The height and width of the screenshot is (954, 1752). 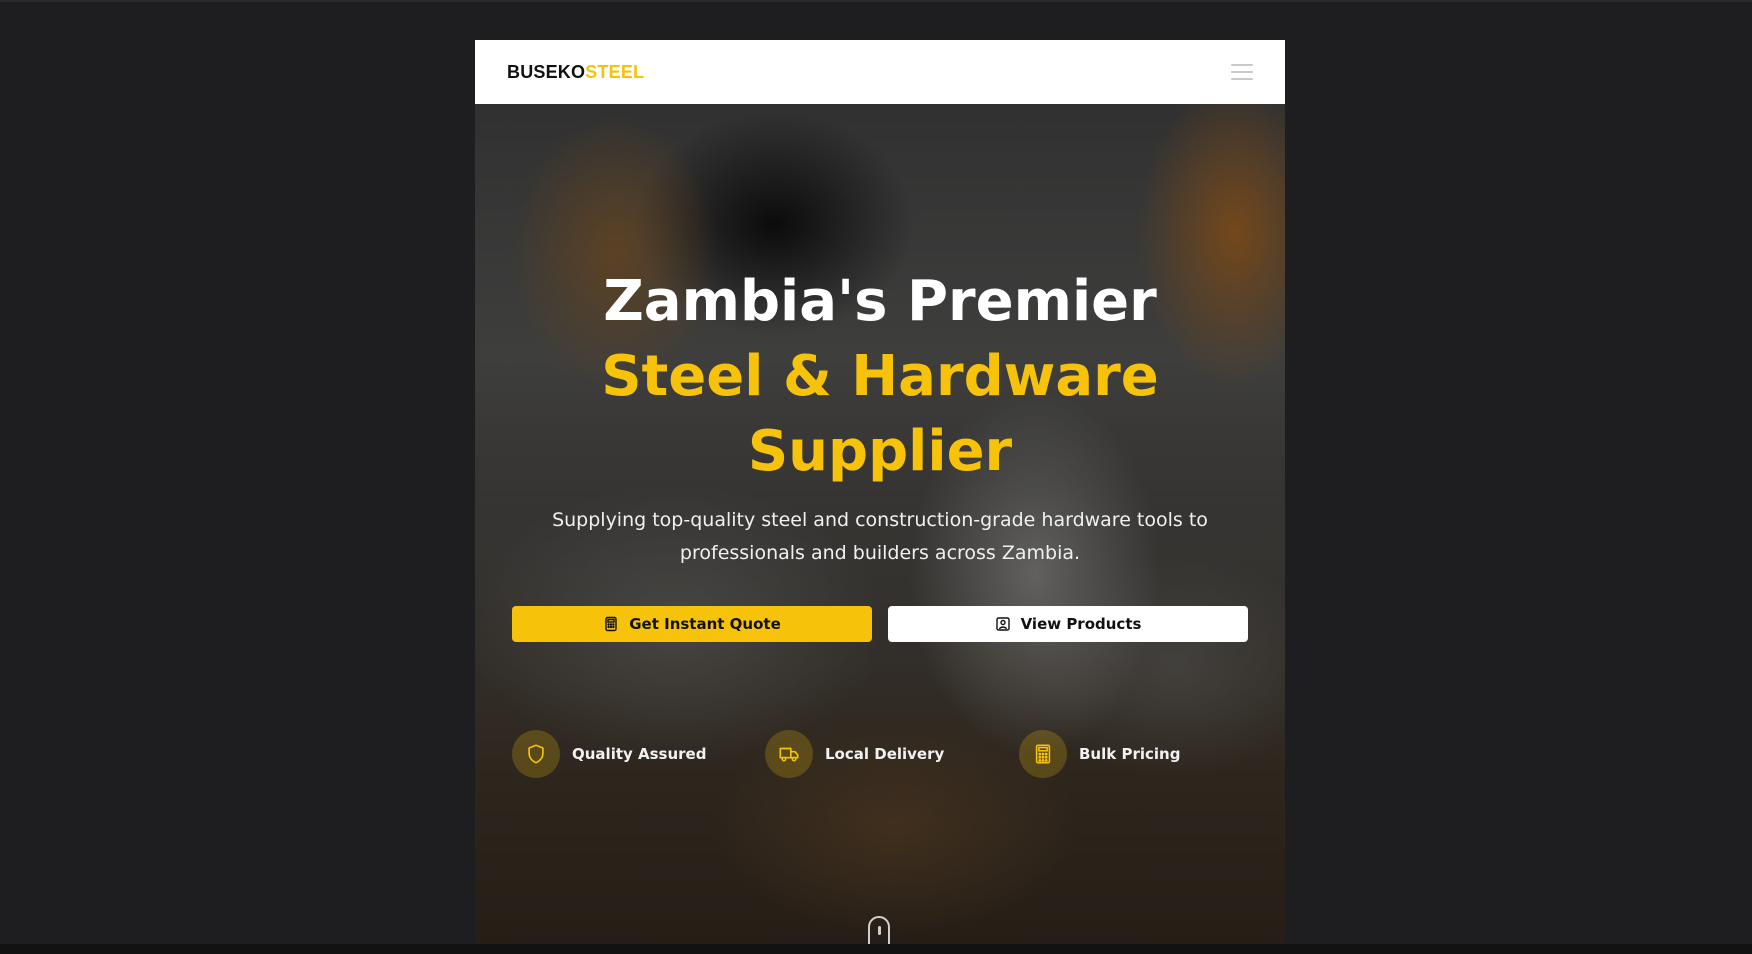 What do you see at coordinates (876, 1) in the screenshot?
I see `browser-top-edge` at bounding box center [876, 1].